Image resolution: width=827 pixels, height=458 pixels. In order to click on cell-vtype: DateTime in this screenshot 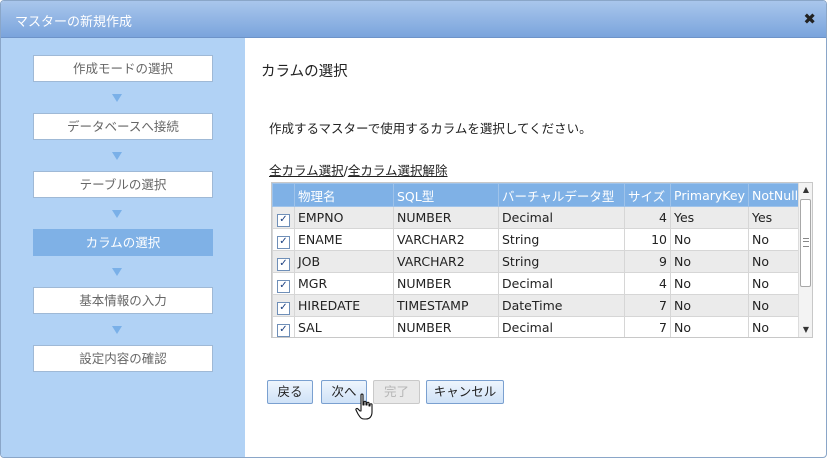, I will do `click(561, 305)`.